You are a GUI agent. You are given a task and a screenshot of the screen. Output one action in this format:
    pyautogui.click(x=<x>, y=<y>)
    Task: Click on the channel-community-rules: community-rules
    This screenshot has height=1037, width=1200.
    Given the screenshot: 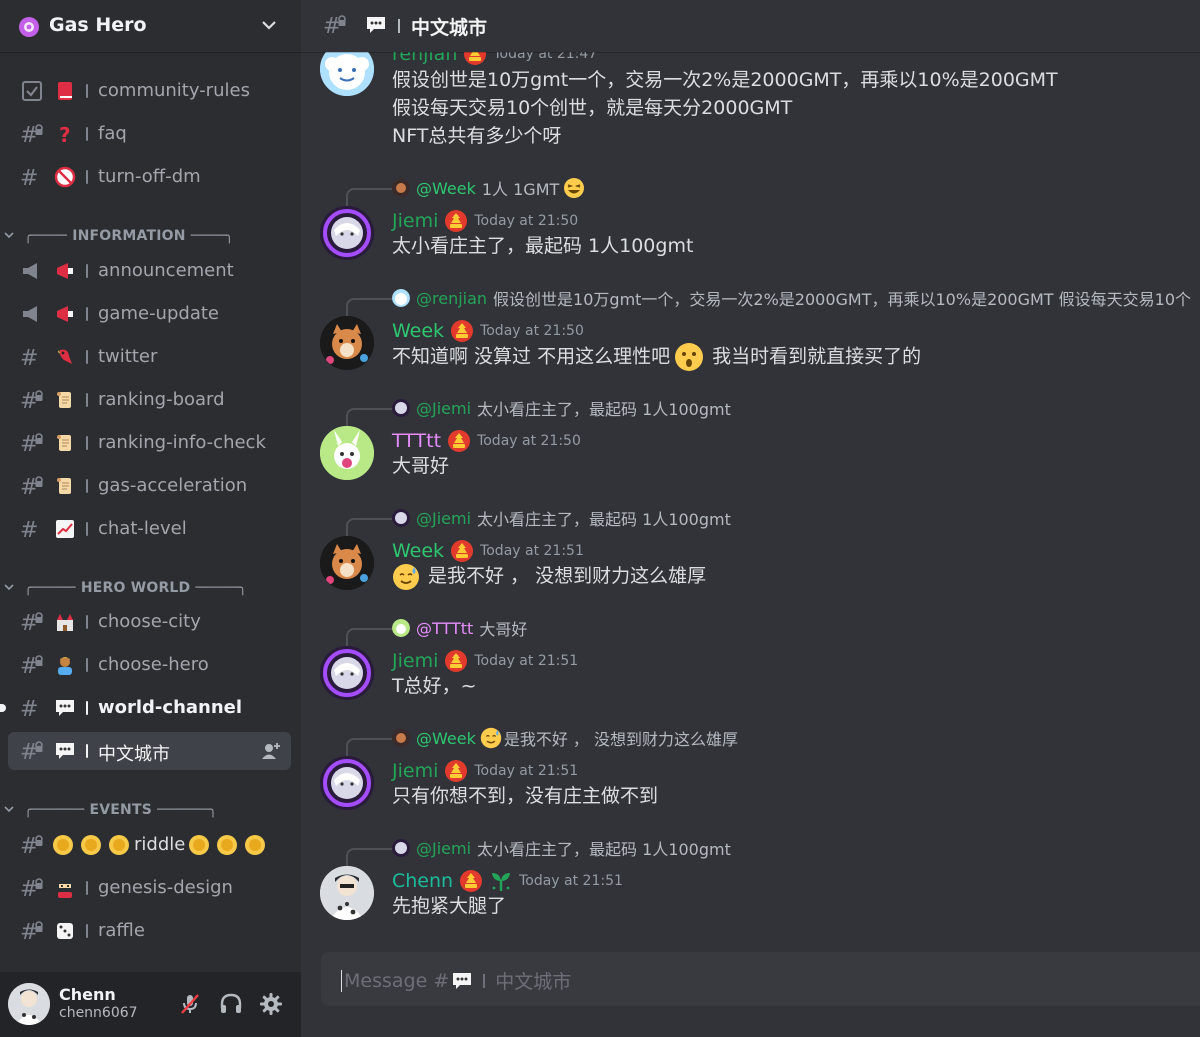 What is the action you would take?
    pyautogui.click(x=149, y=91)
    